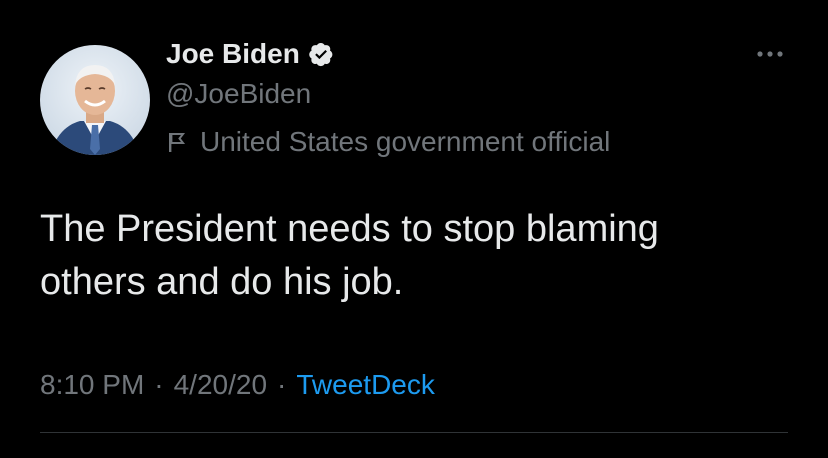 The image size is (828, 458). Describe the element at coordinates (365, 385) in the screenshot. I see `tweet-source-link: TweetDeck` at that location.